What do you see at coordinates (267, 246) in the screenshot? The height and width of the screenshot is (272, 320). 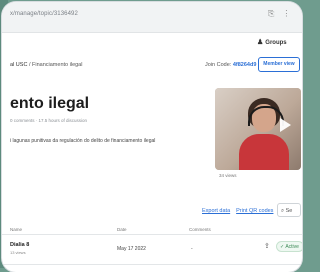 I see `share-icon: ⇪` at bounding box center [267, 246].